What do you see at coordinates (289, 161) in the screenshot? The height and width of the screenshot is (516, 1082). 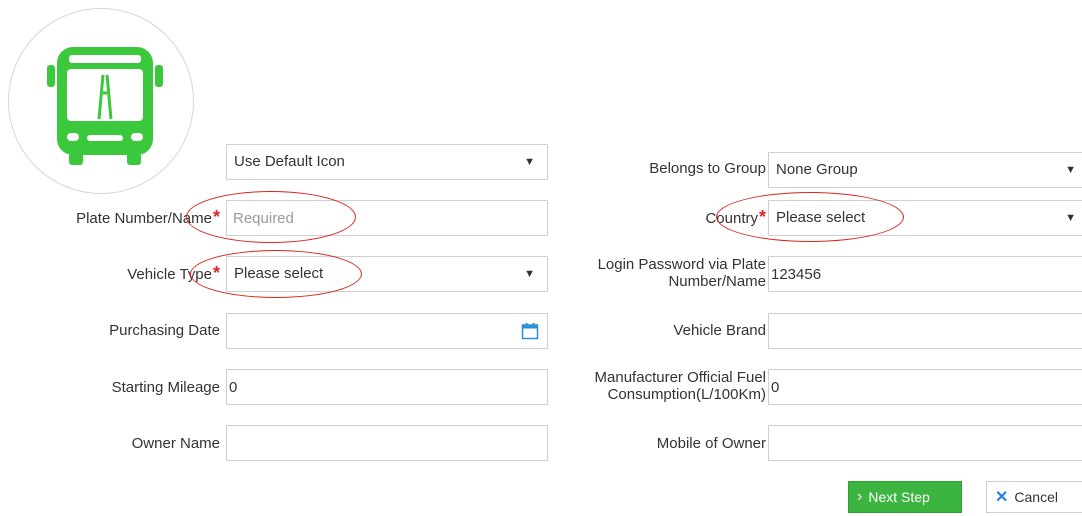 I see `icon-select-value: Use Default Icon` at bounding box center [289, 161].